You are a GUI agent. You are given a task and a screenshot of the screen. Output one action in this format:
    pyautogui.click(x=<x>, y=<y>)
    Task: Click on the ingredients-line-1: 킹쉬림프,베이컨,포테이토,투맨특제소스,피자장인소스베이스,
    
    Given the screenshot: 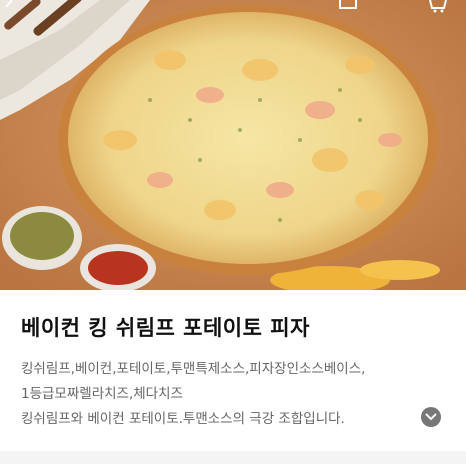 What is the action you would take?
    pyautogui.click(x=193, y=369)
    